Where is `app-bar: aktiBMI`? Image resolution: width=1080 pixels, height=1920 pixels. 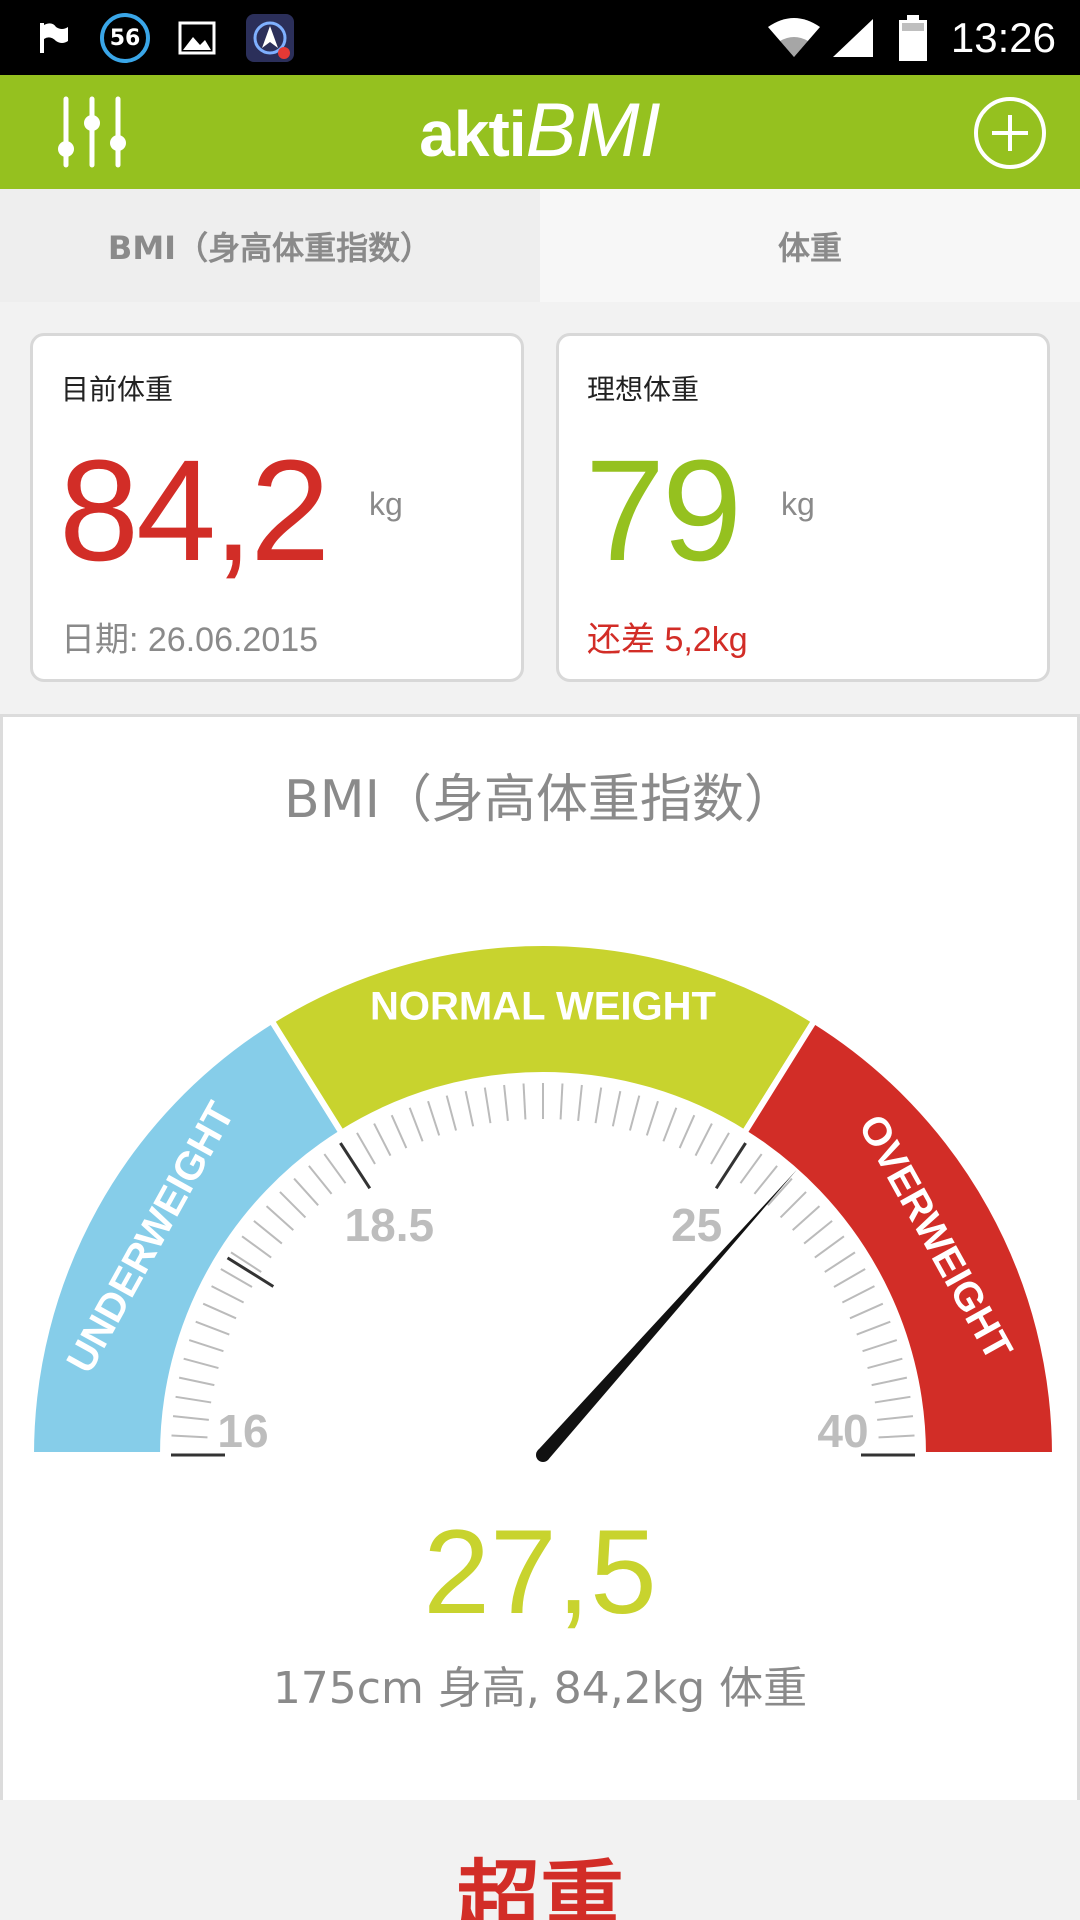
app-bar: aktiBMI is located at coordinates (540, 132).